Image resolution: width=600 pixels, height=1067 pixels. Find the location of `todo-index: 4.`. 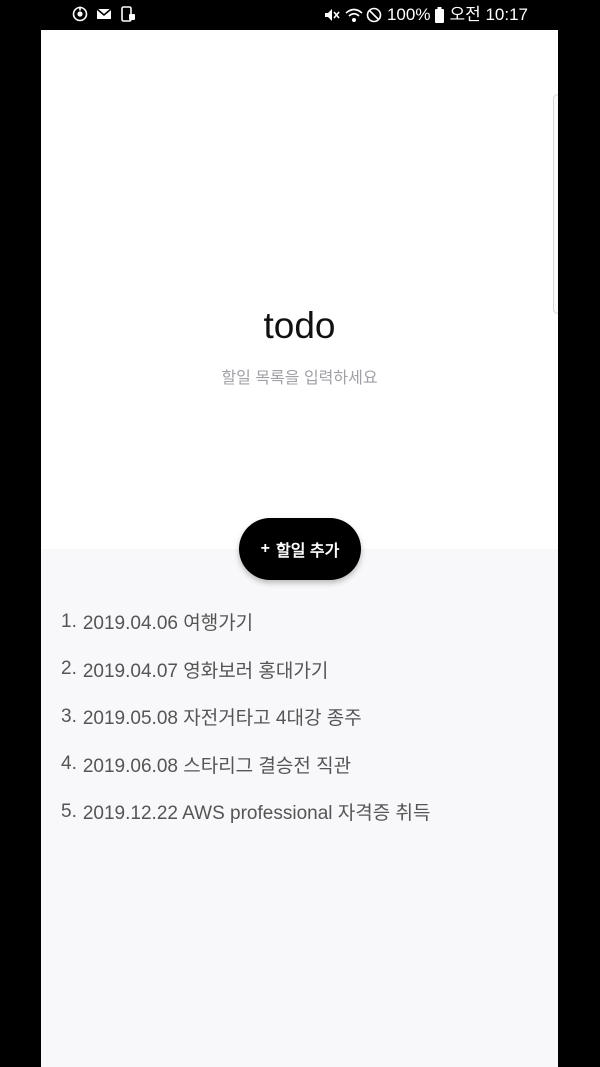

todo-index: 4. is located at coordinates (69, 764).